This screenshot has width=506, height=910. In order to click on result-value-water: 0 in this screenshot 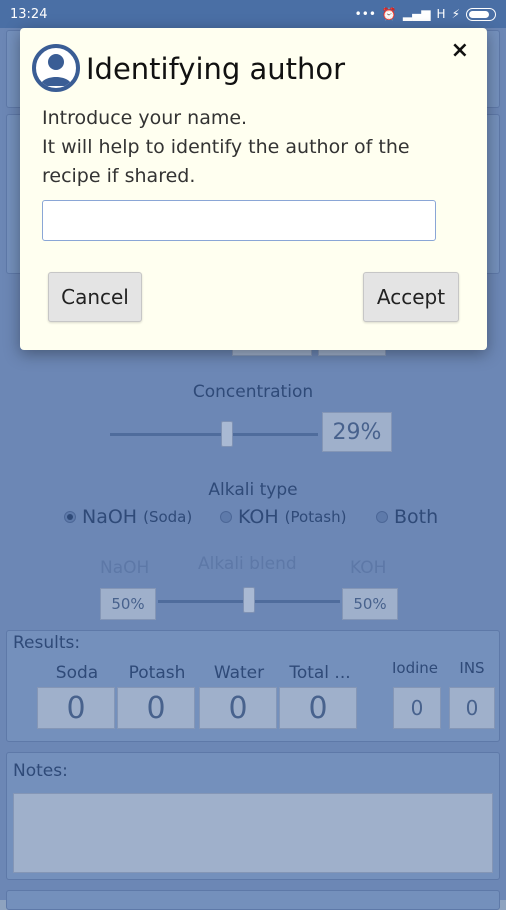, I will do `click(238, 708)`.